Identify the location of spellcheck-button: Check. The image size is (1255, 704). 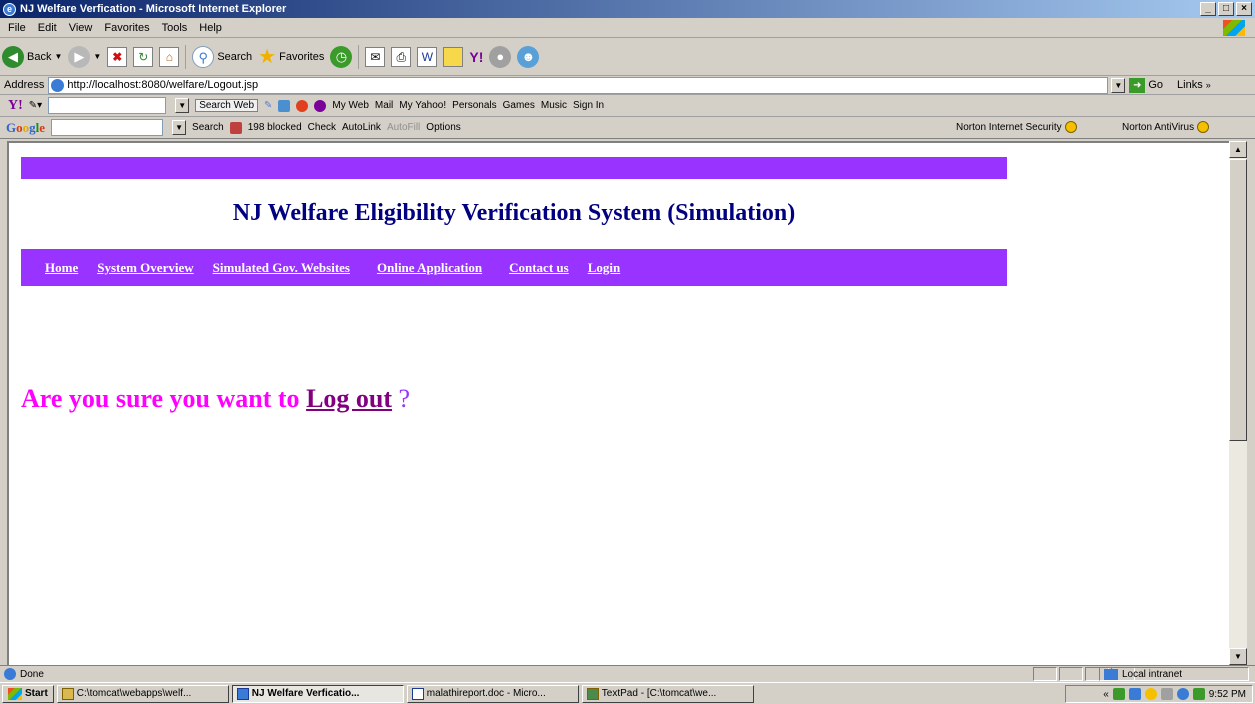
(322, 127).